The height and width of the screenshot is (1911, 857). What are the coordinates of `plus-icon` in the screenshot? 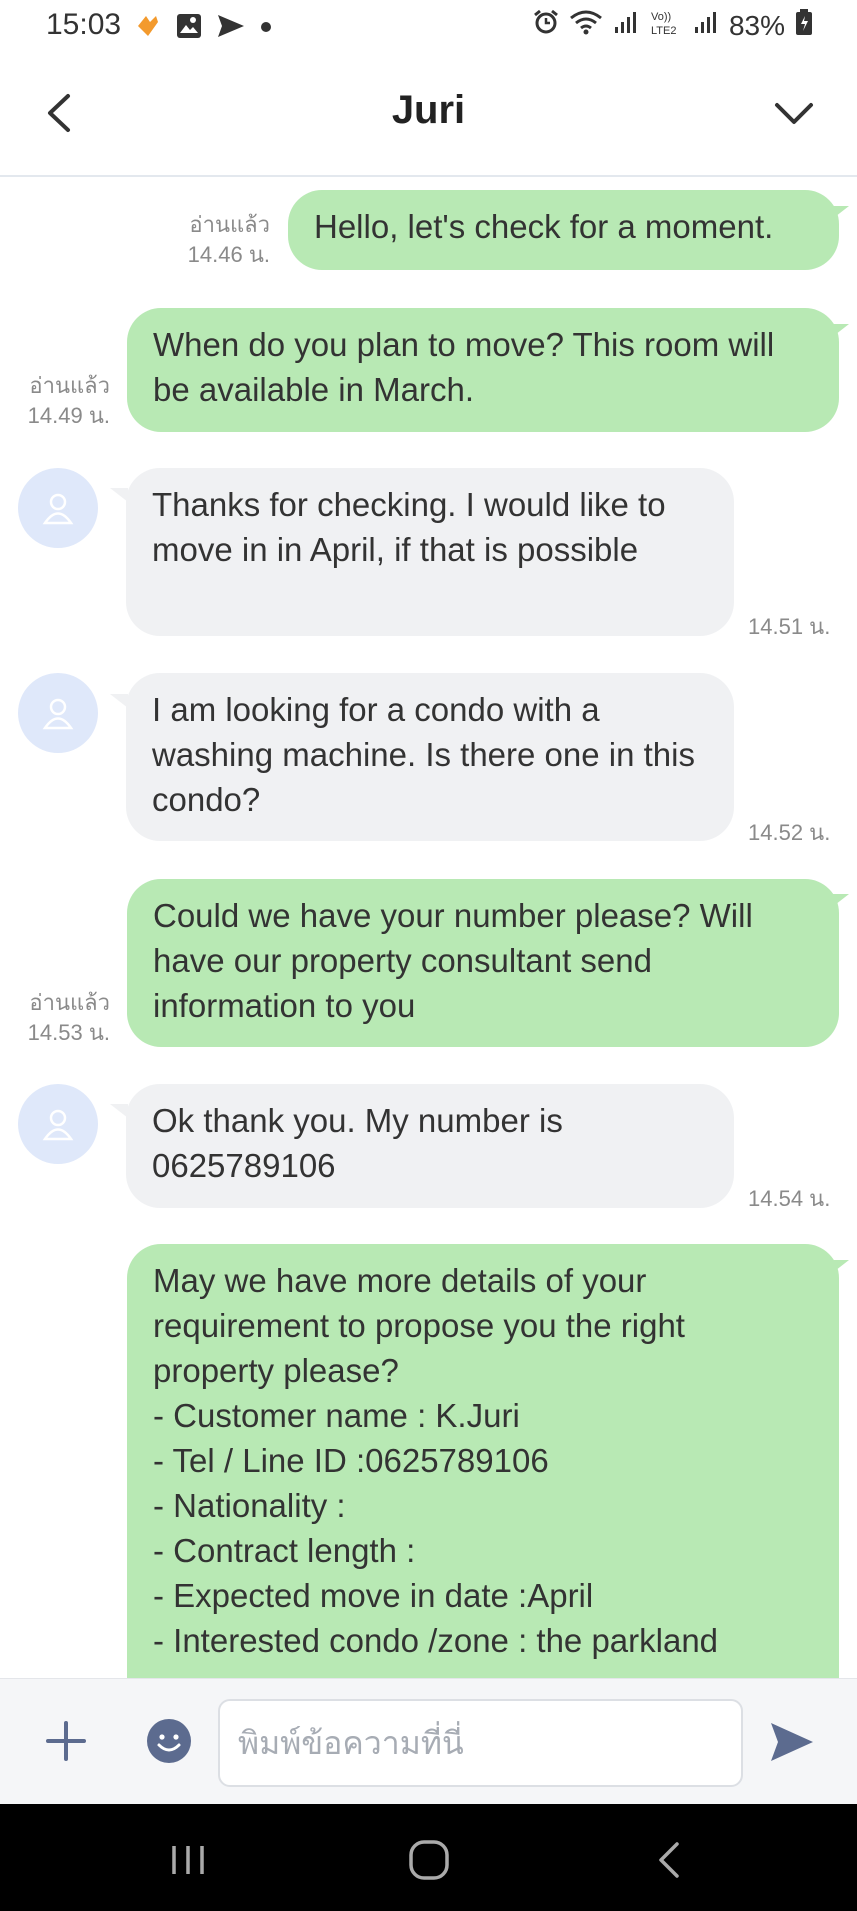 It's located at (66, 1741).